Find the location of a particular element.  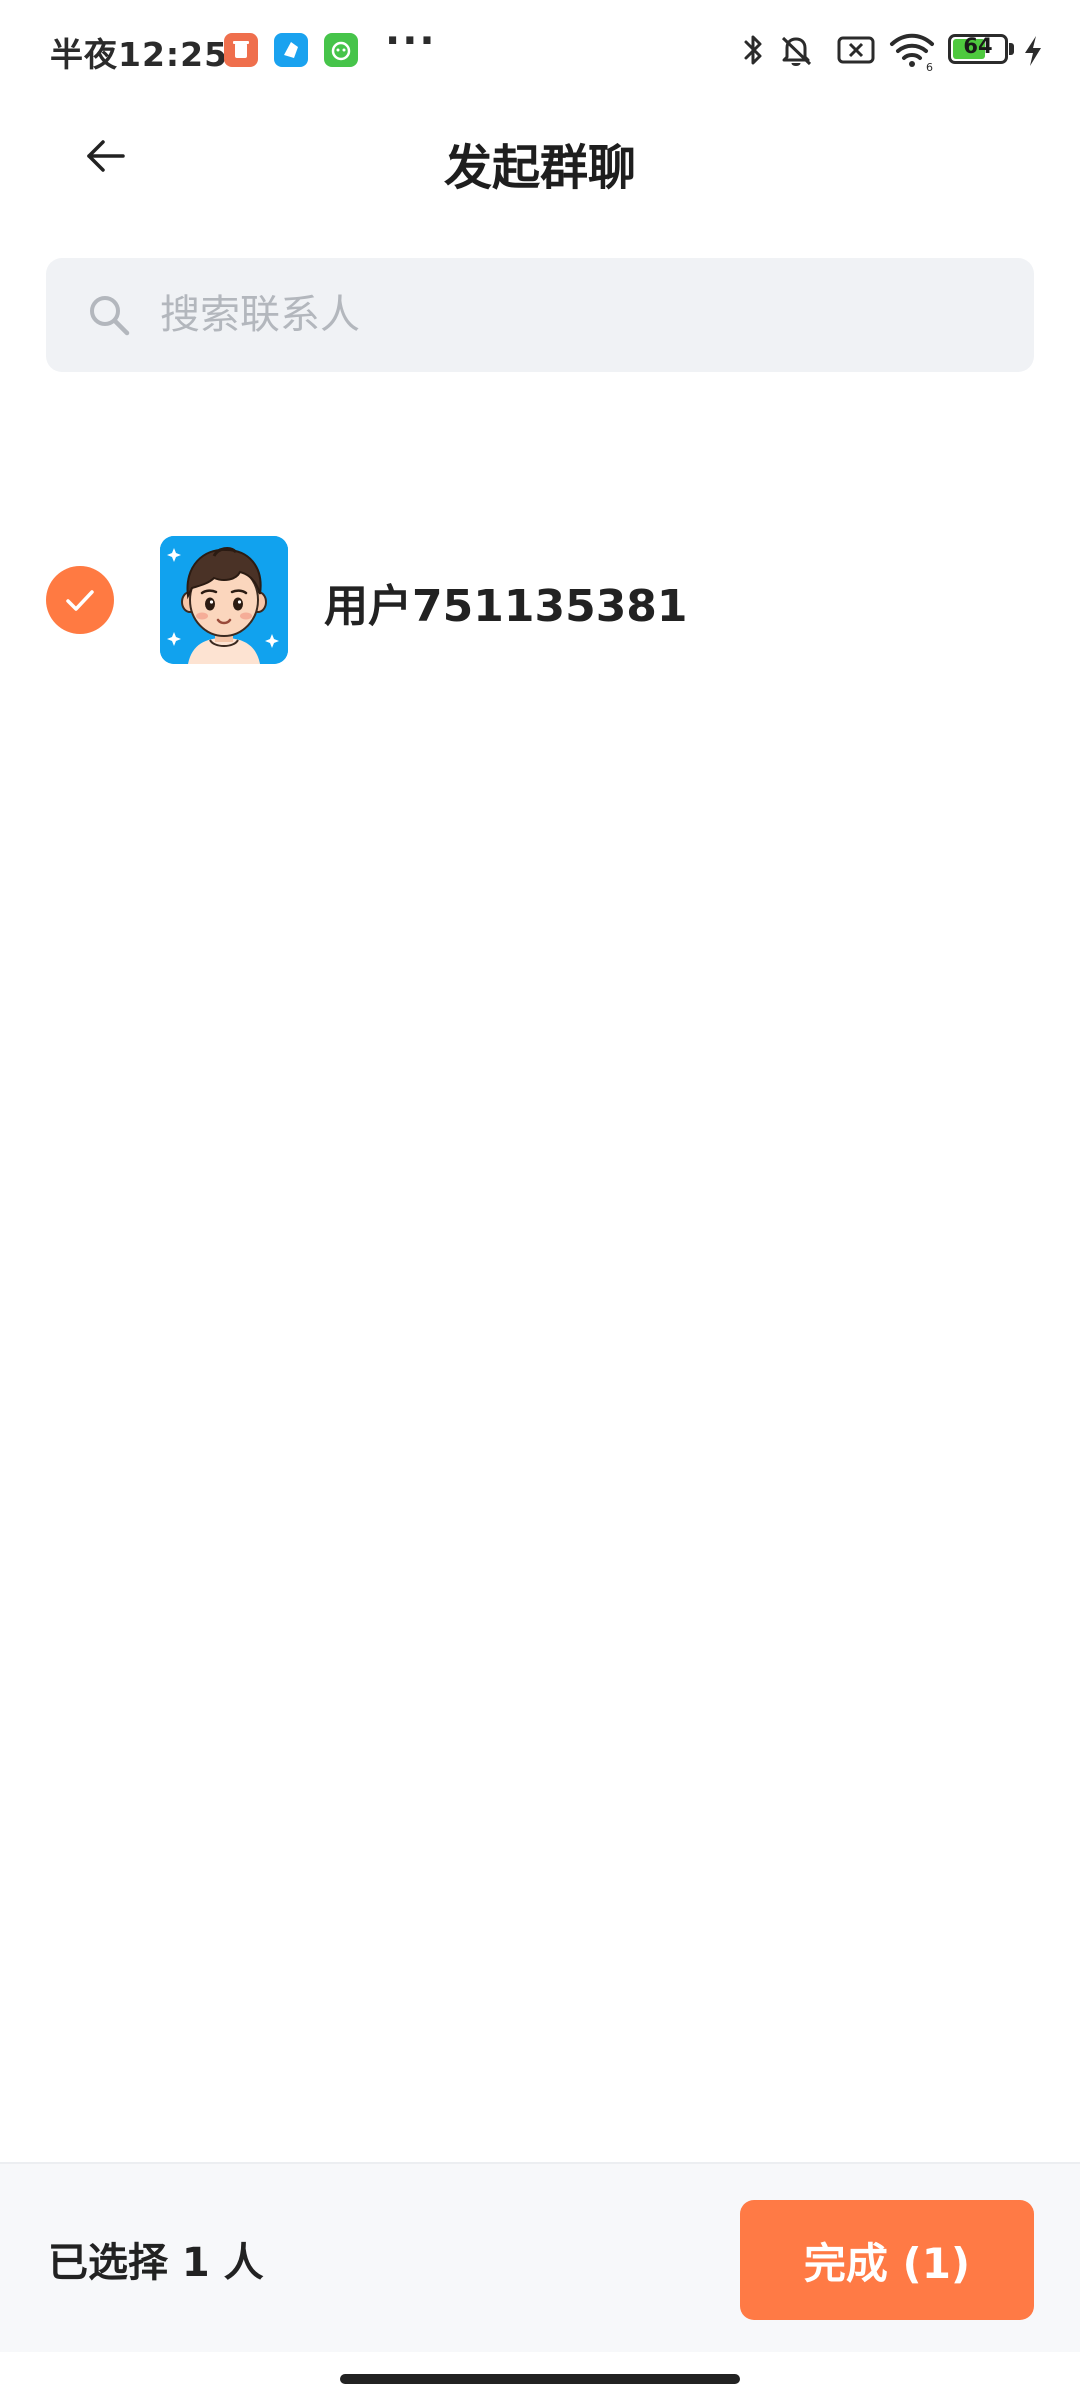

notification-green-icon is located at coordinates (341, 50).